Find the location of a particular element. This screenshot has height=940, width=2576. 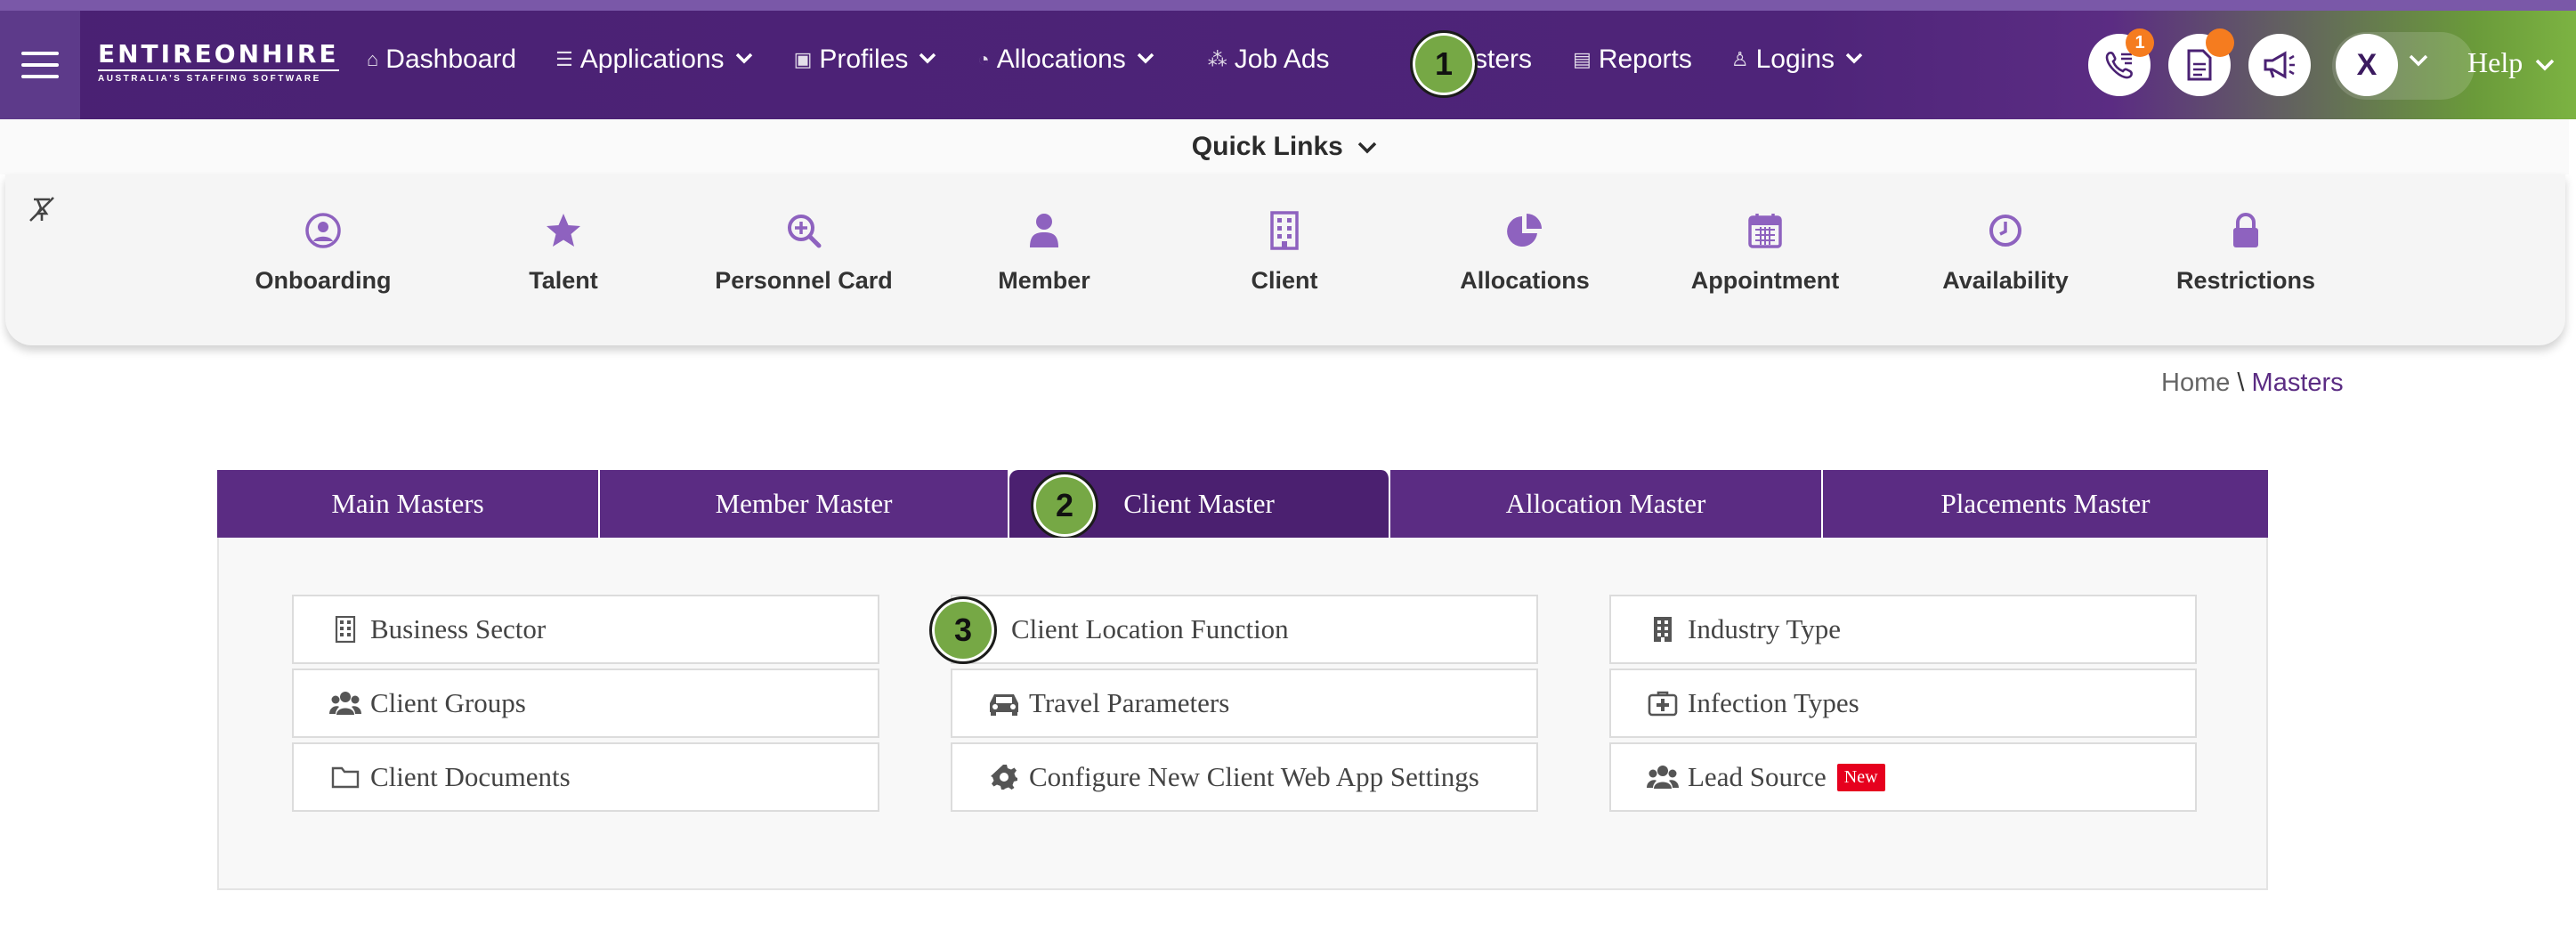

breadcrumb-home: Home is located at coordinates (2195, 383).